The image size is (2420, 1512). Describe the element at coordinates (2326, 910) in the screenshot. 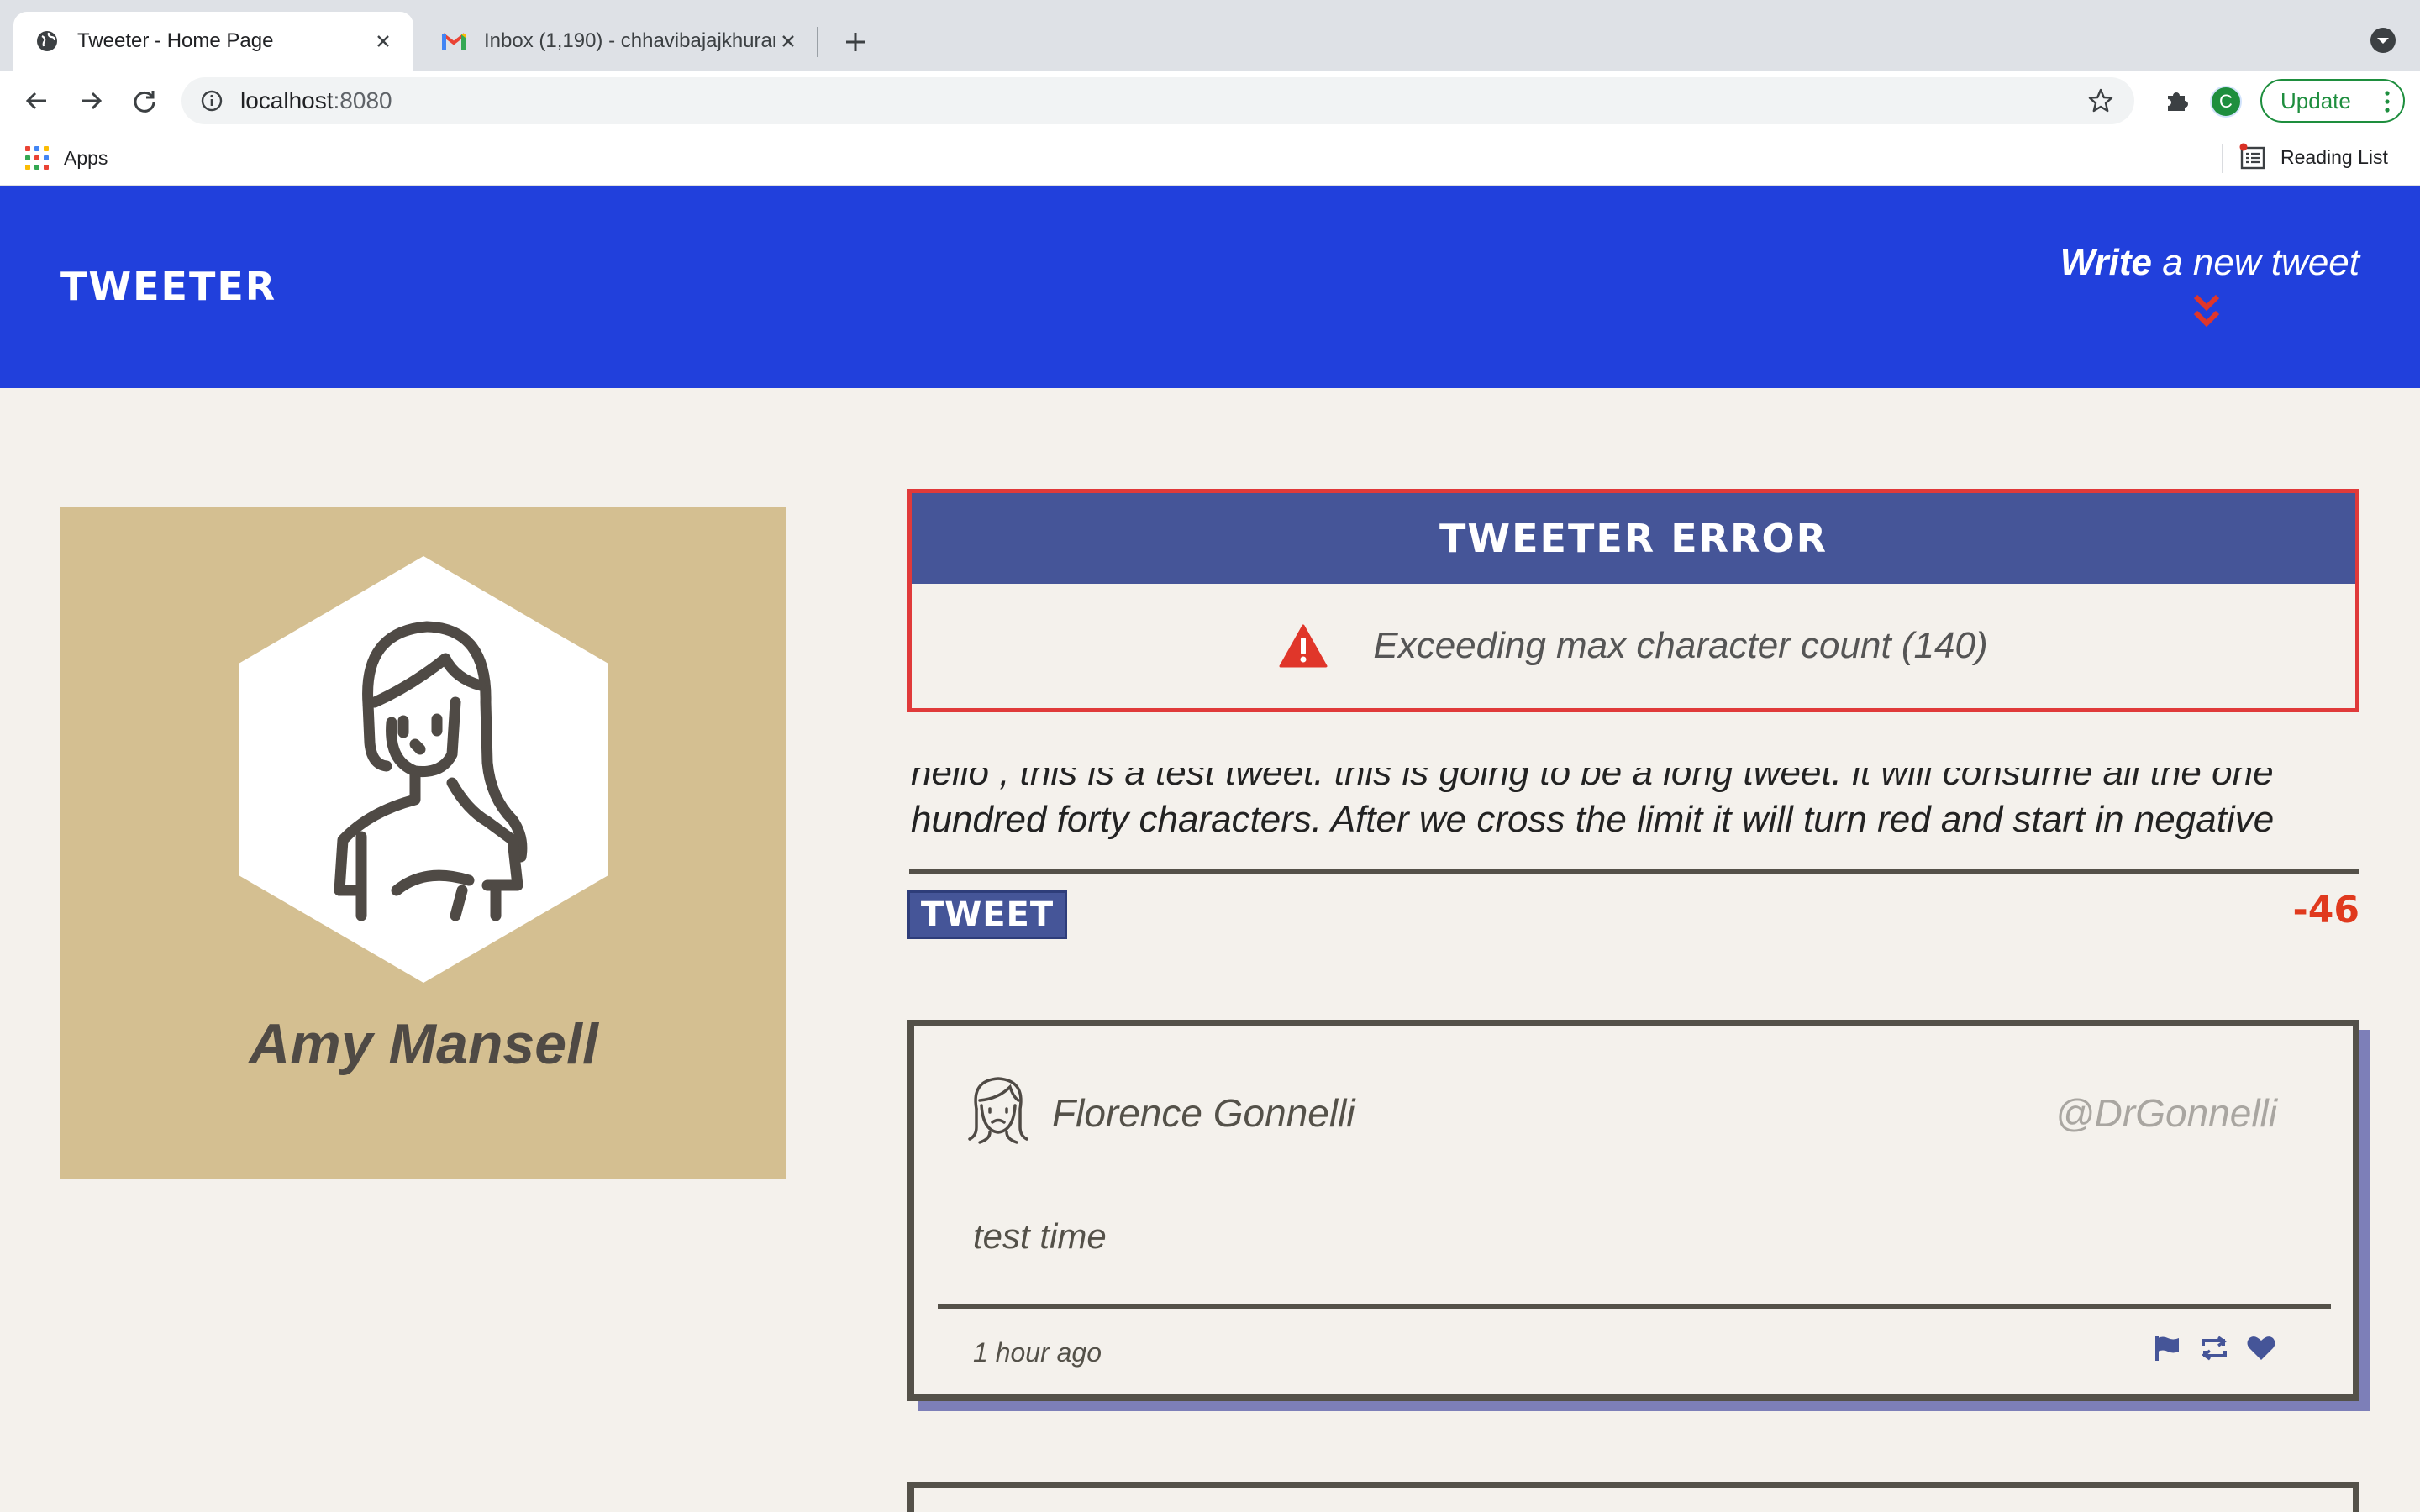

I see `character-counter: -46` at that location.